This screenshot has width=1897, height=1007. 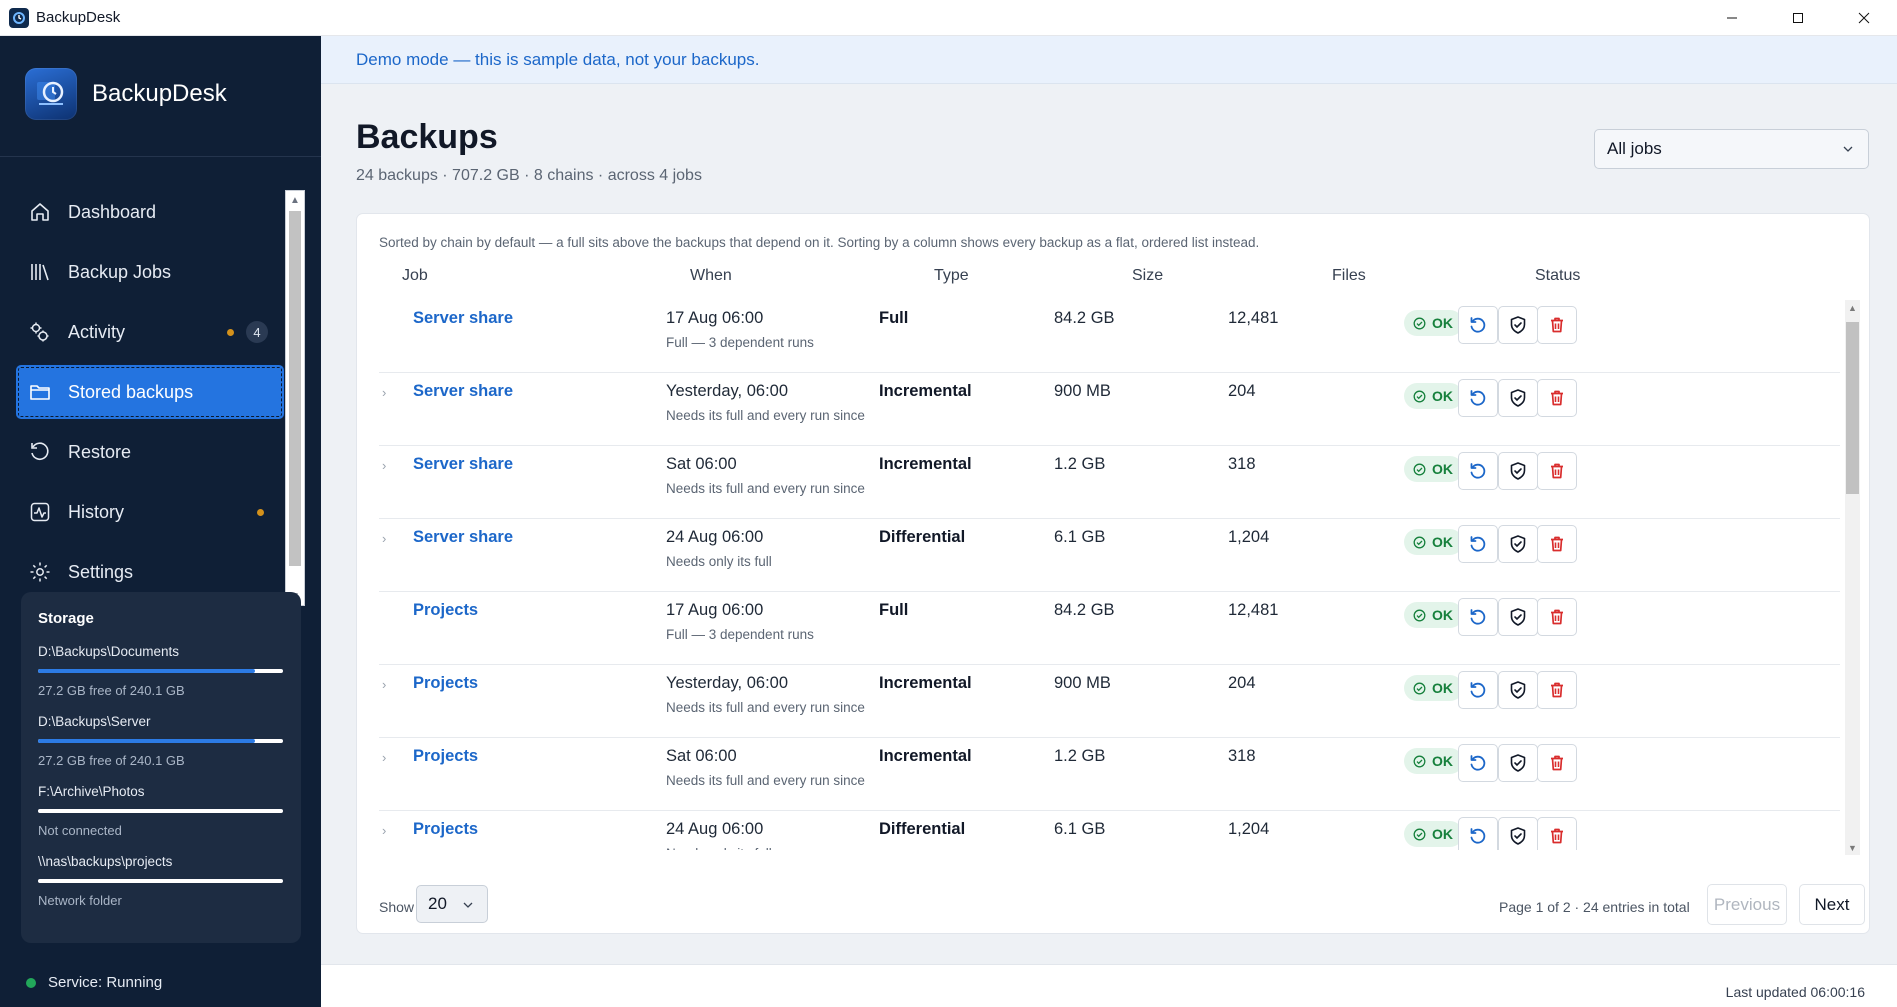 What do you see at coordinates (80, 830) in the screenshot?
I see `volume-detail: Not connected` at bounding box center [80, 830].